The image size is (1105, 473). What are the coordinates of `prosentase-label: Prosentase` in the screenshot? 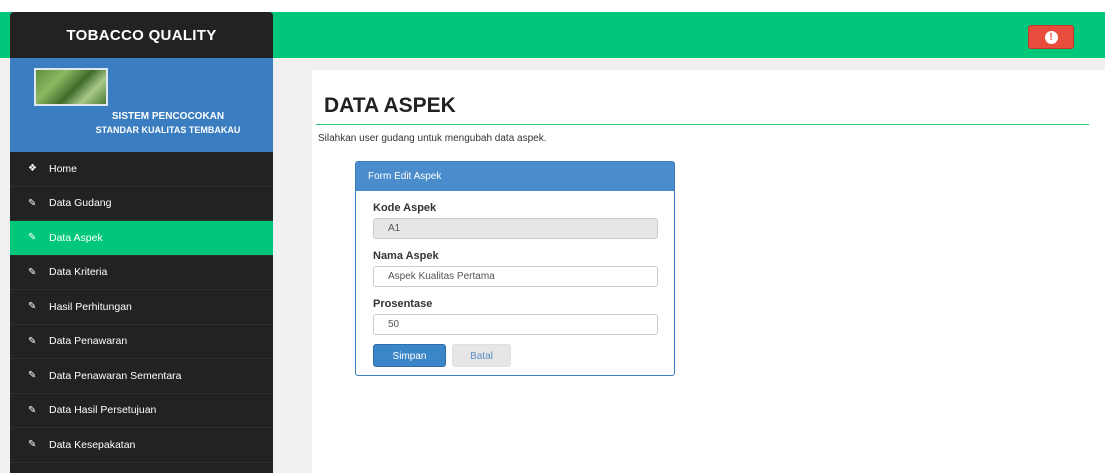 It's located at (403, 304).